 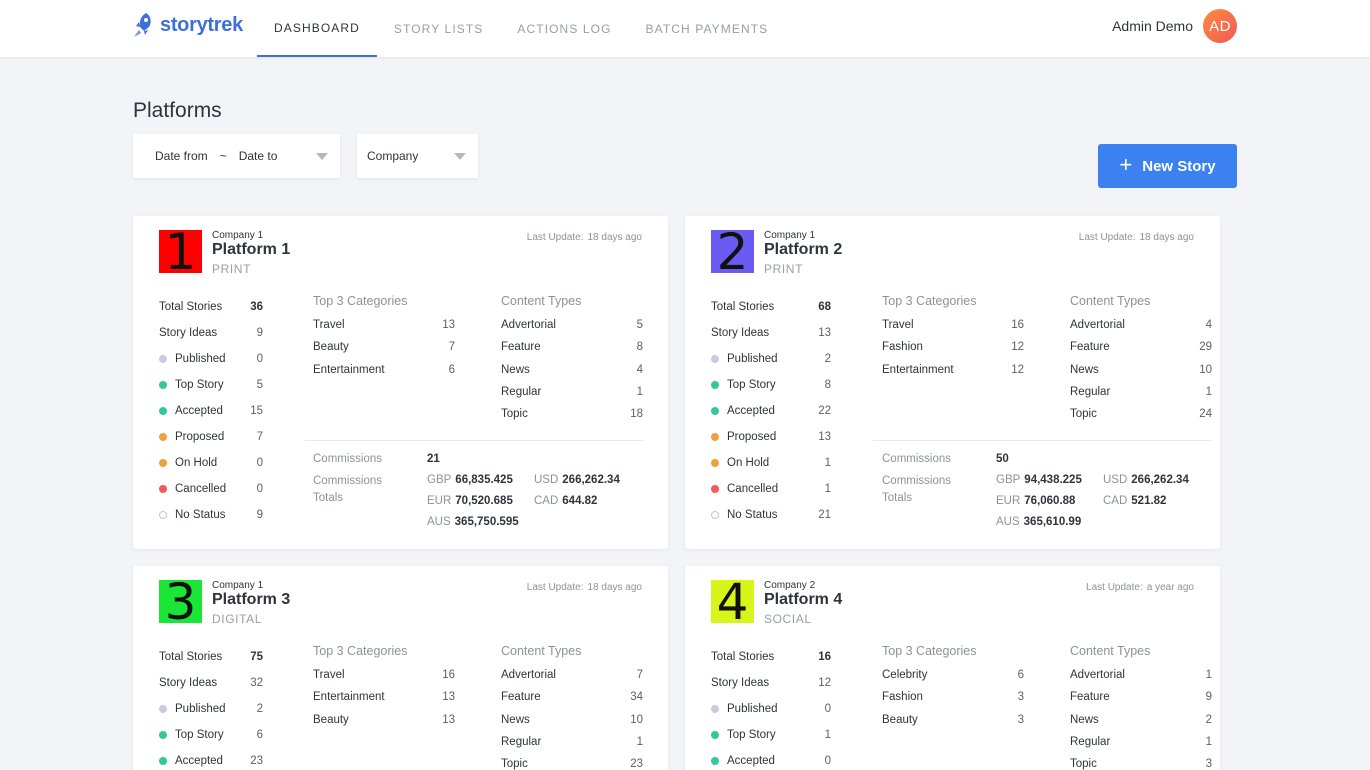 I want to click on content-type-row: Feature 9, so click(x=1141, y=697).